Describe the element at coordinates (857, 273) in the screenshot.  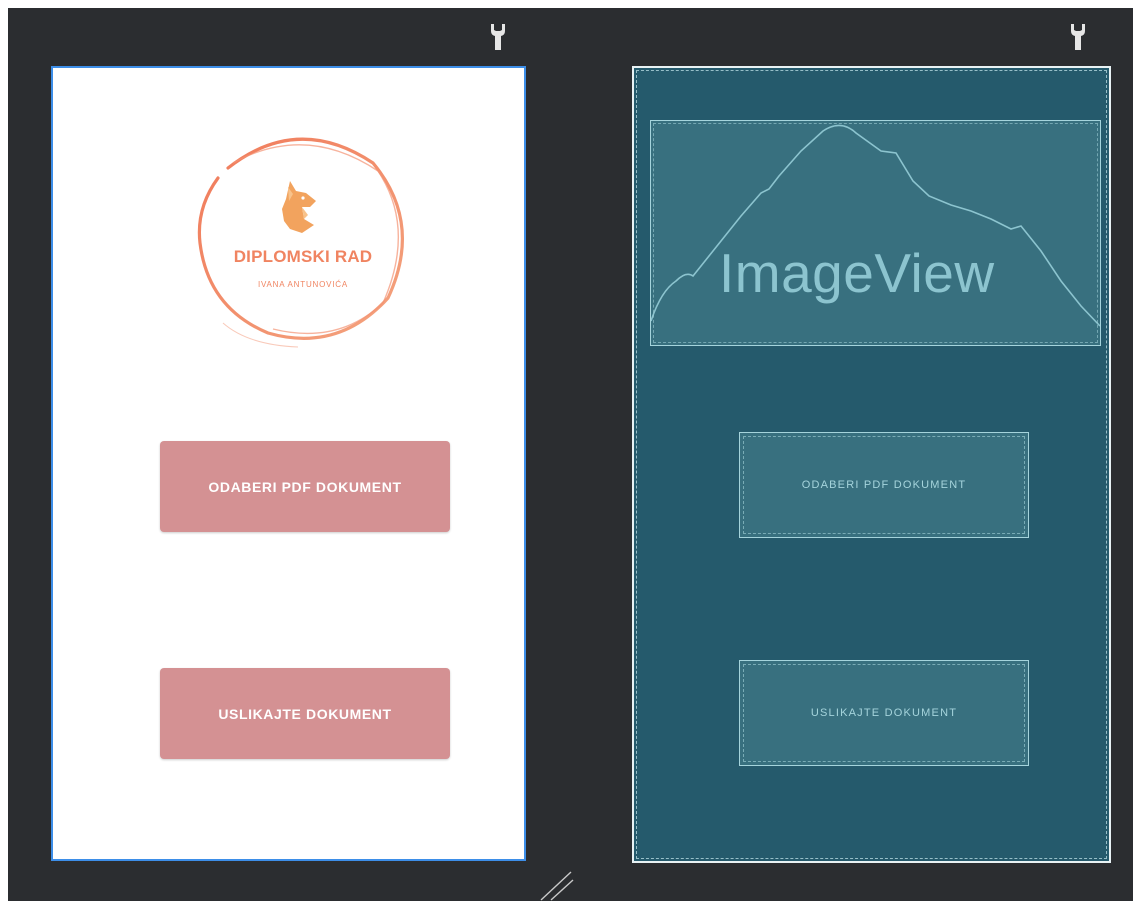
I see `imageview-label: ImageView` at that location.